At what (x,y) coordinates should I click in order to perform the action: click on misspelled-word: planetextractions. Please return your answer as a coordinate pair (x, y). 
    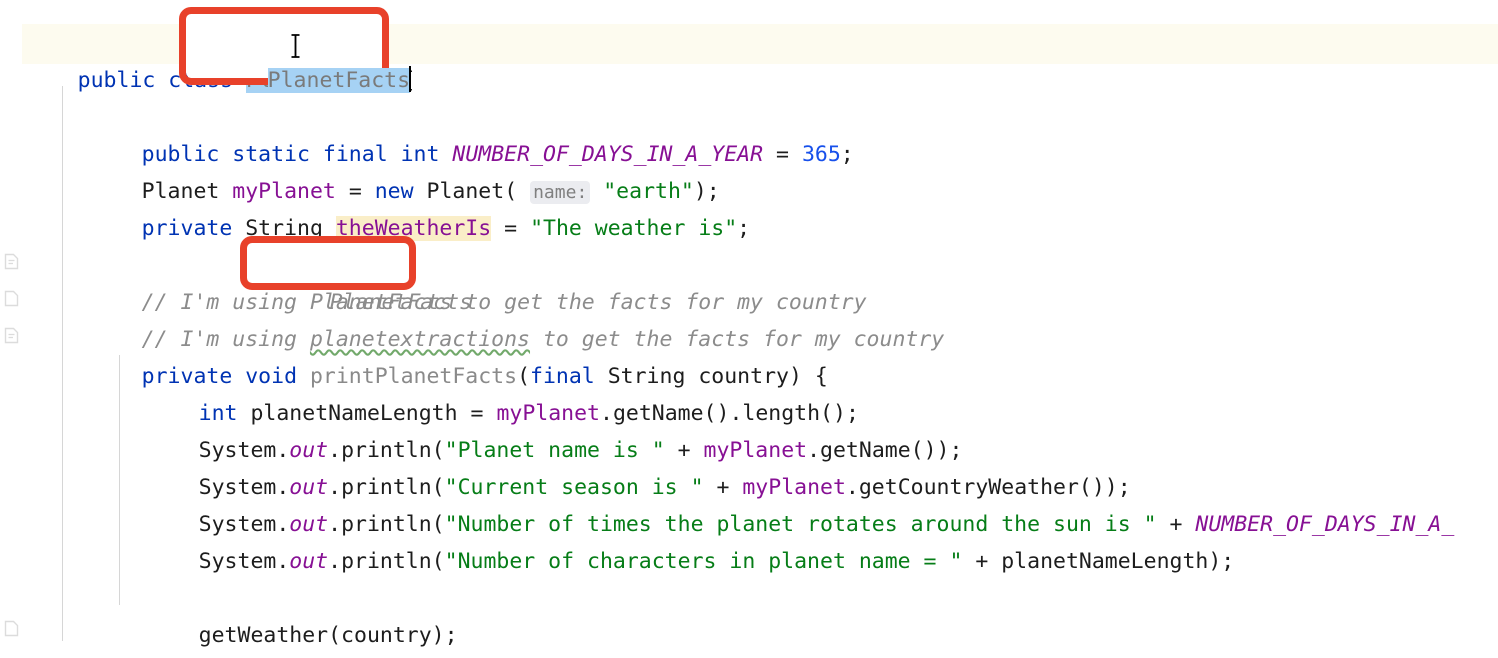
    Looking at the image, I should click on (420, 339).